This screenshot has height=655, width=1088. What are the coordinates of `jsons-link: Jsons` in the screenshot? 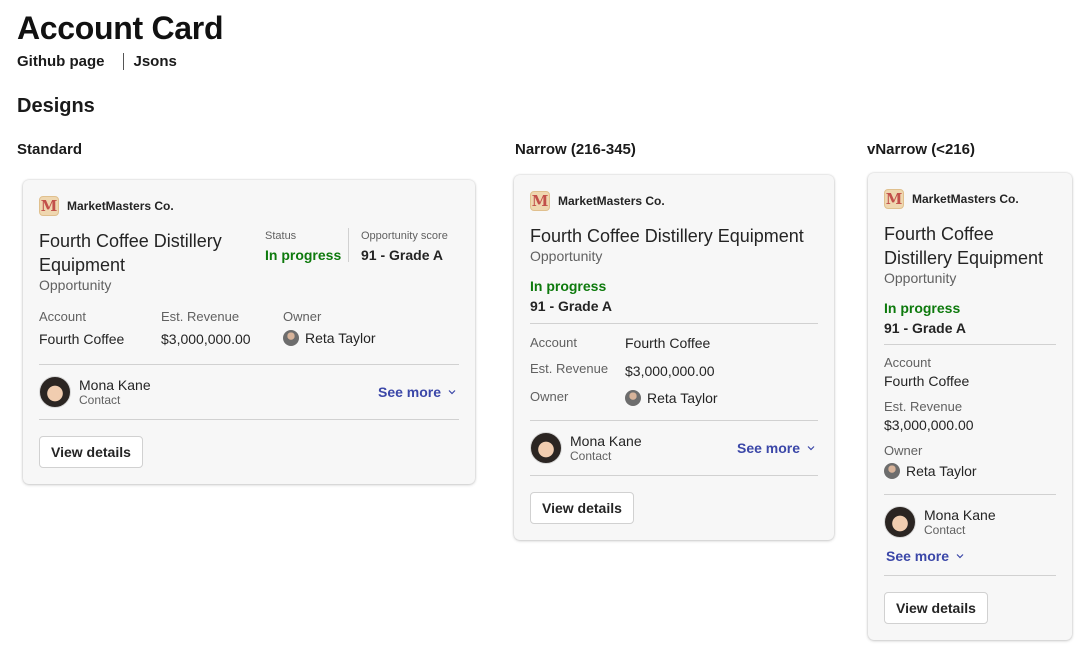 It's located at (155, 61).